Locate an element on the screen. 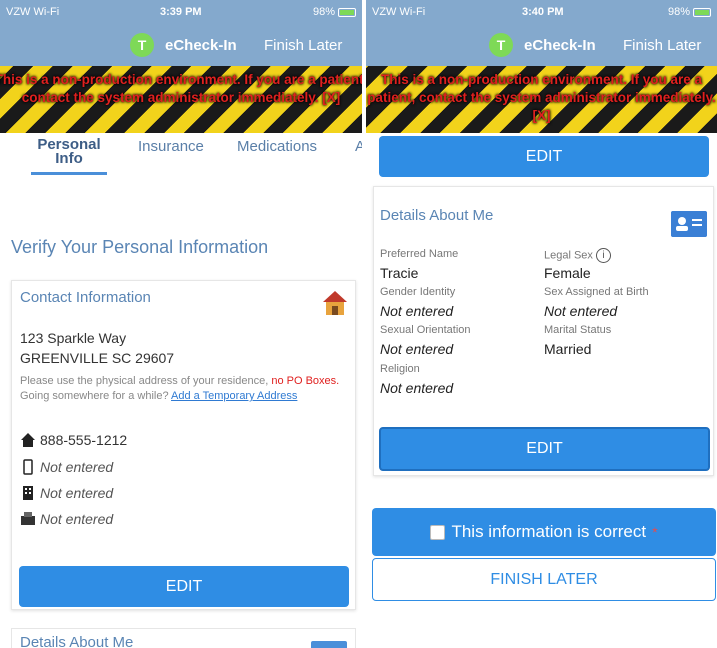 The width and height of the screenshot is (717, 648). add-temporary-address-link: Add a Temporary Address is located at coordinates (234, 396).